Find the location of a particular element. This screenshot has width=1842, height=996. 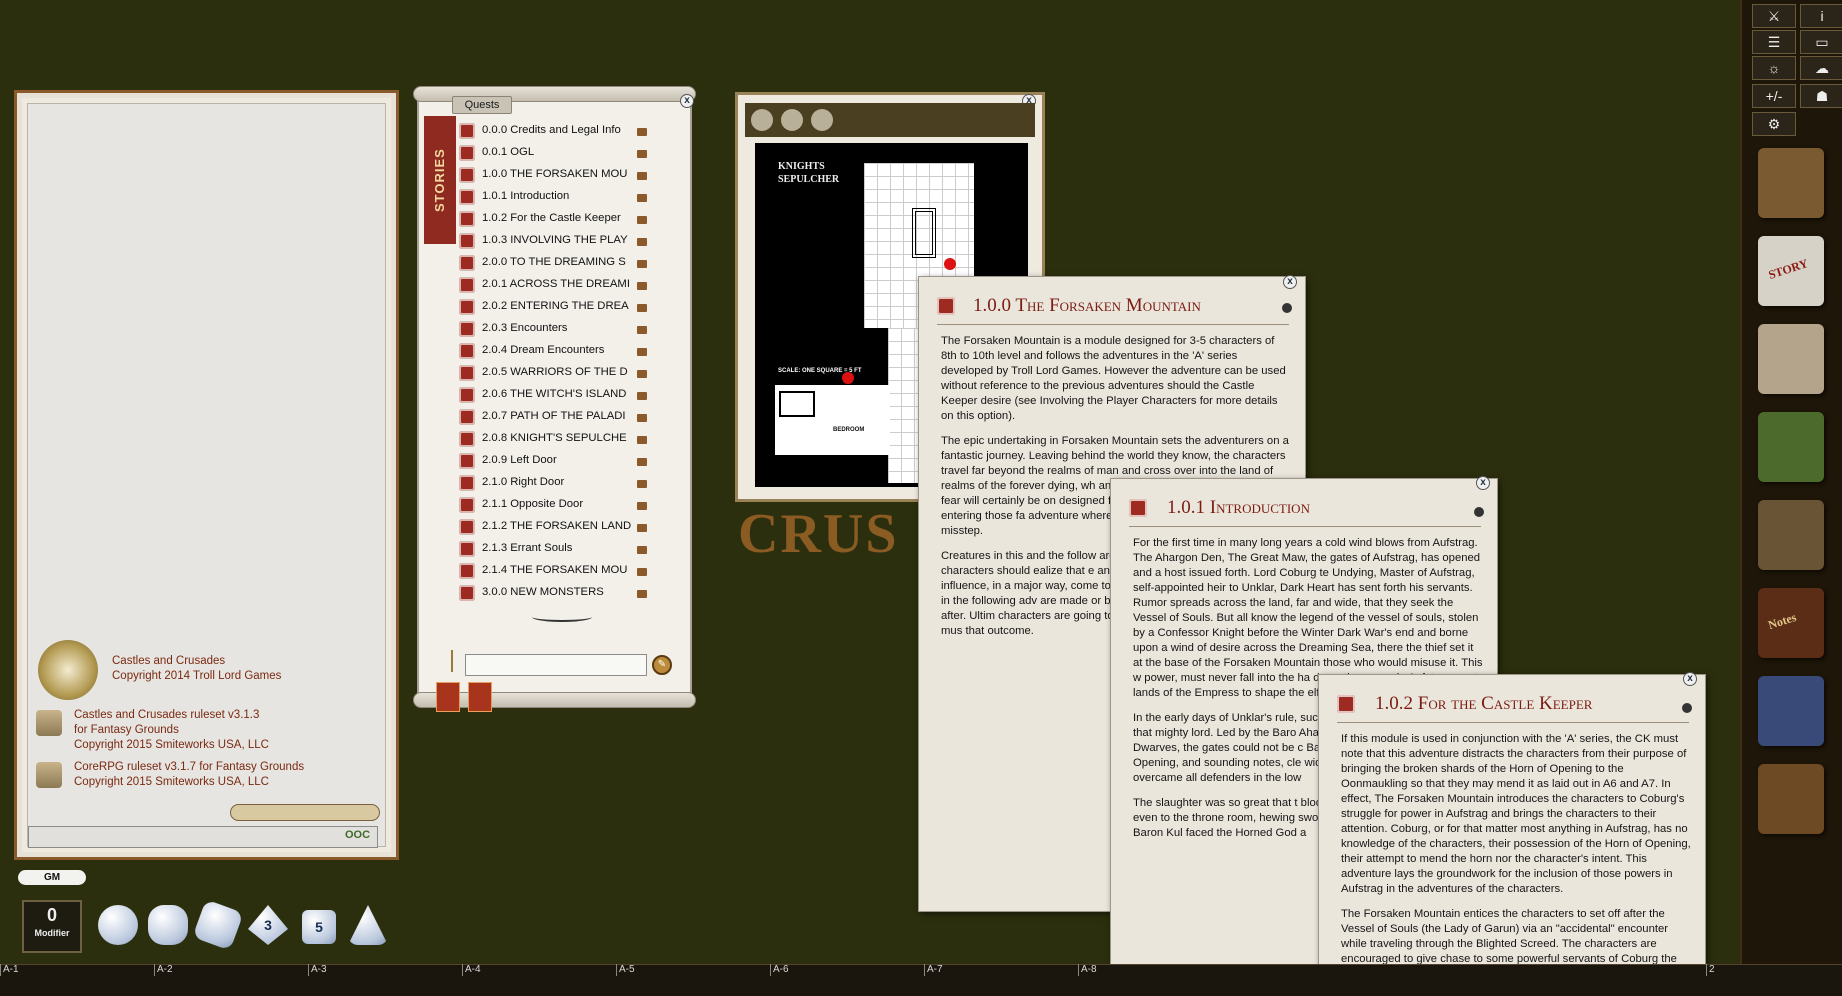

quest-list-item: 2.0.3 Encounters is located at coordinates (574, 330).